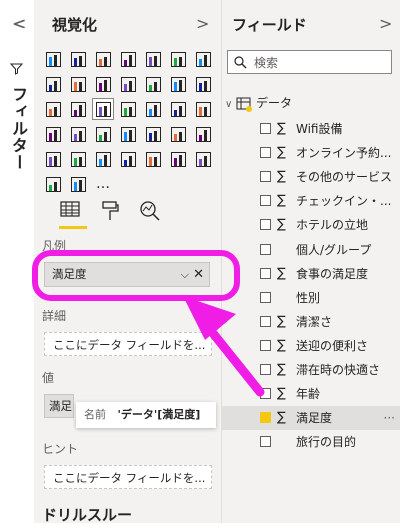 This screenshot has height=525, width=400. Describe the element at coordinates (18, 128) in the screenshot. I see `filter-pane-title: フィルター` at that location.